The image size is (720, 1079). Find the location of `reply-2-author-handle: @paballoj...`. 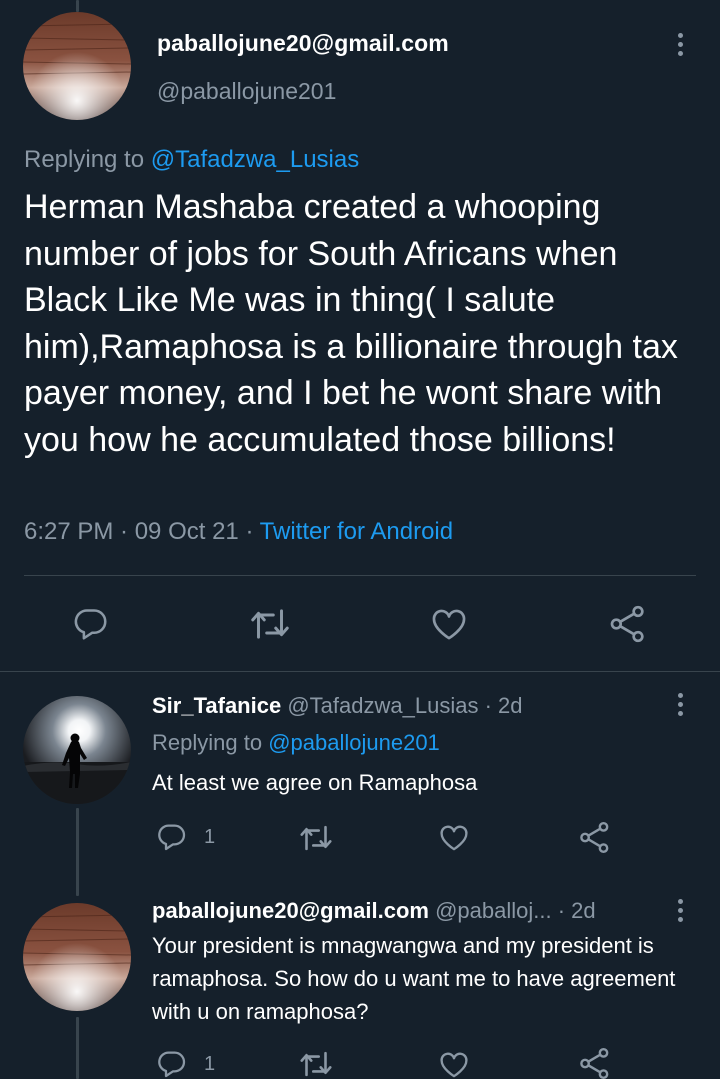

reply-2-author-handle: @paballoj... is located at coordinates (493, 910).